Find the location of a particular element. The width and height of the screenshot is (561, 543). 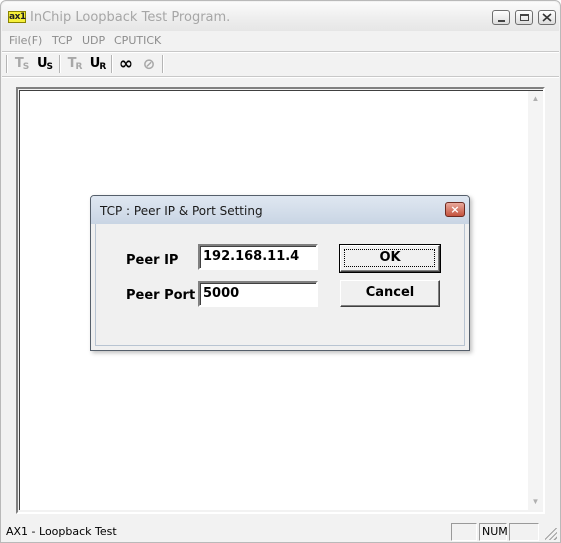

toolbar: TS US TR UR ∞ ⊘ is located at coordinates (280, 64).